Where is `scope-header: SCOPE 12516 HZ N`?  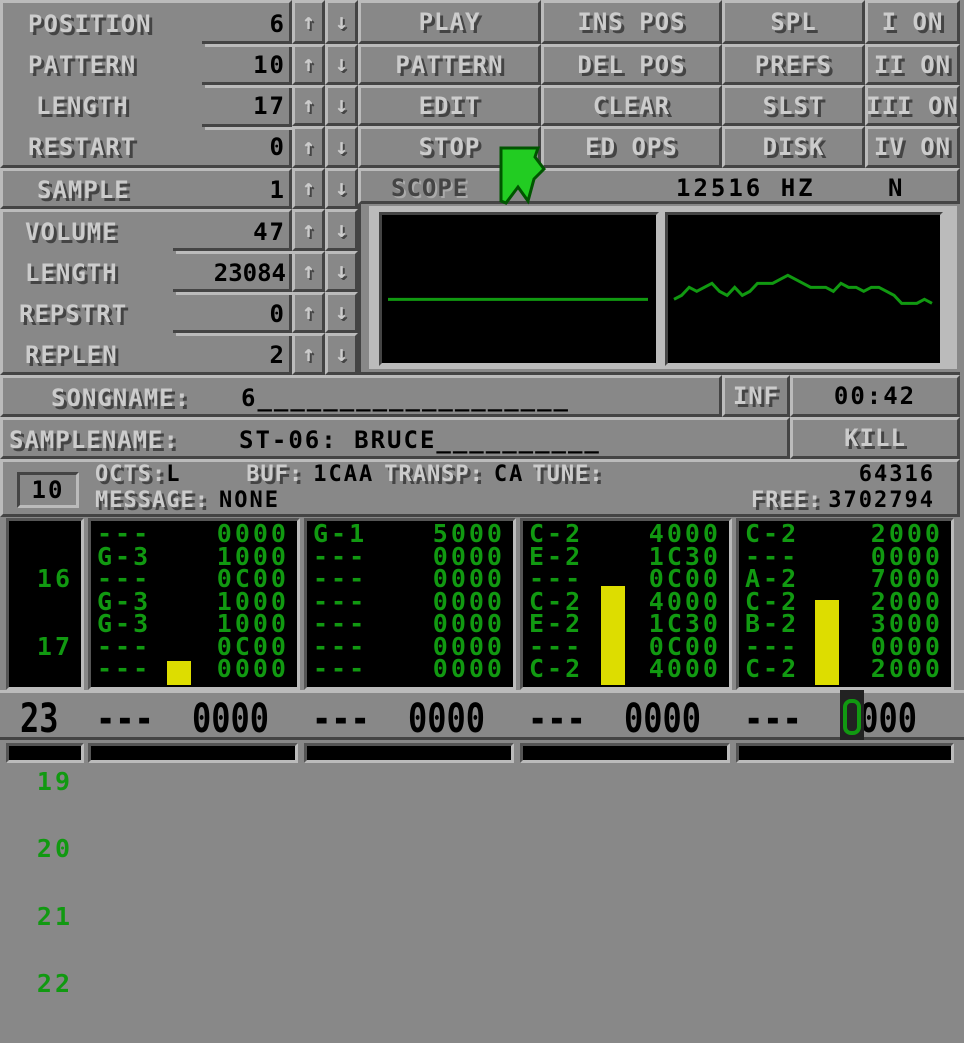
scope-header: SCOPE 12516 HZ N is located at coordinates (659, 186).